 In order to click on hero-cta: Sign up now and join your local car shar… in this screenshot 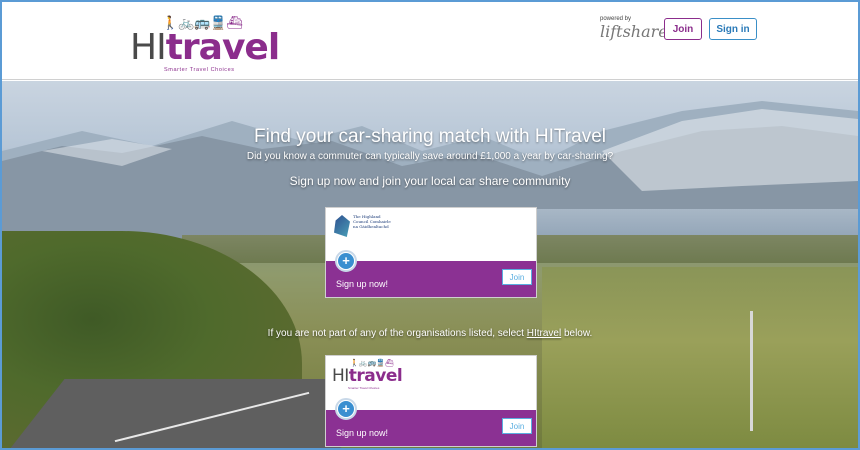, I will do `click(430, 181)`.